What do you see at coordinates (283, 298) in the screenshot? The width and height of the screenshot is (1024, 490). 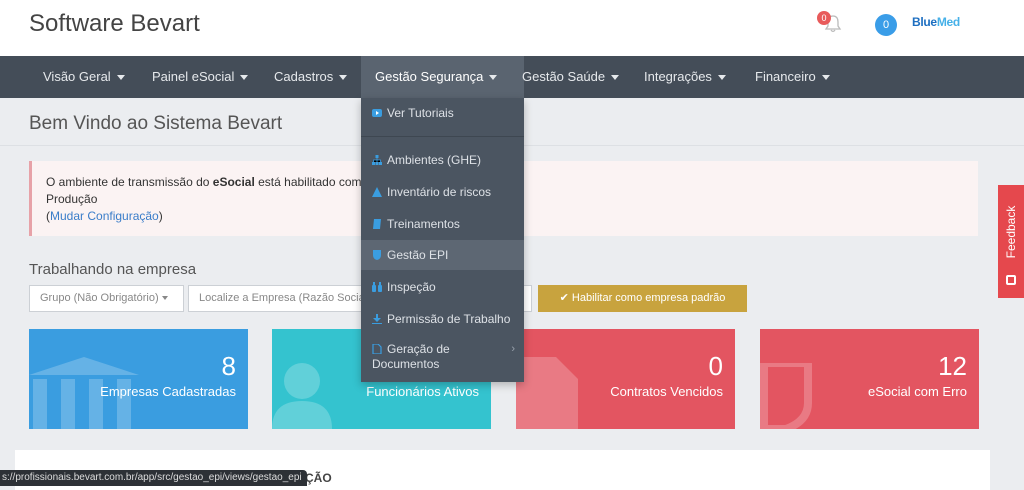 I see `empresa-search-placeholder: Localize a Empresa (Razão Social` at bounding box center [283, 298].